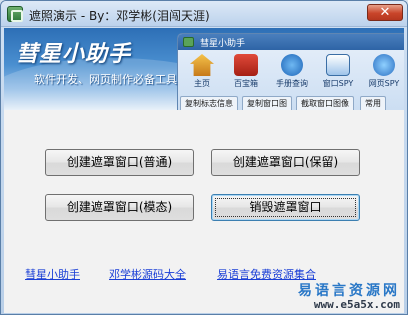  I want to click on preview-tool-home: 主页, so click(202, 73).